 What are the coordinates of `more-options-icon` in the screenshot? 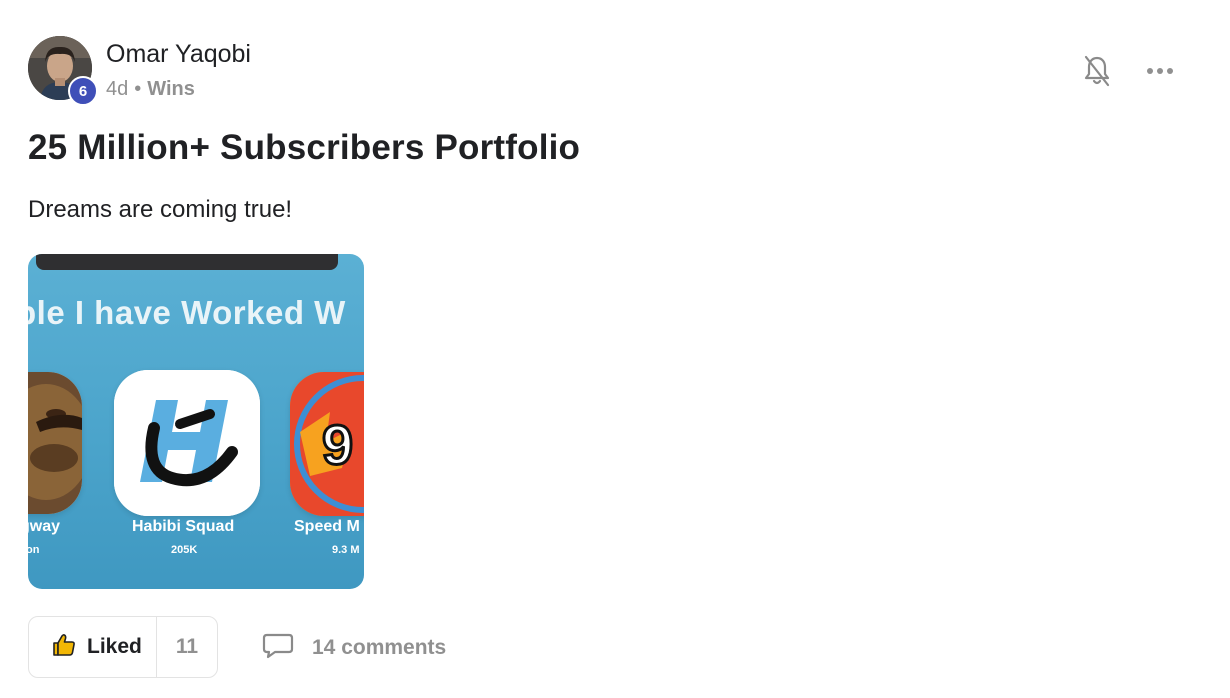 It's located at (1160, 71).